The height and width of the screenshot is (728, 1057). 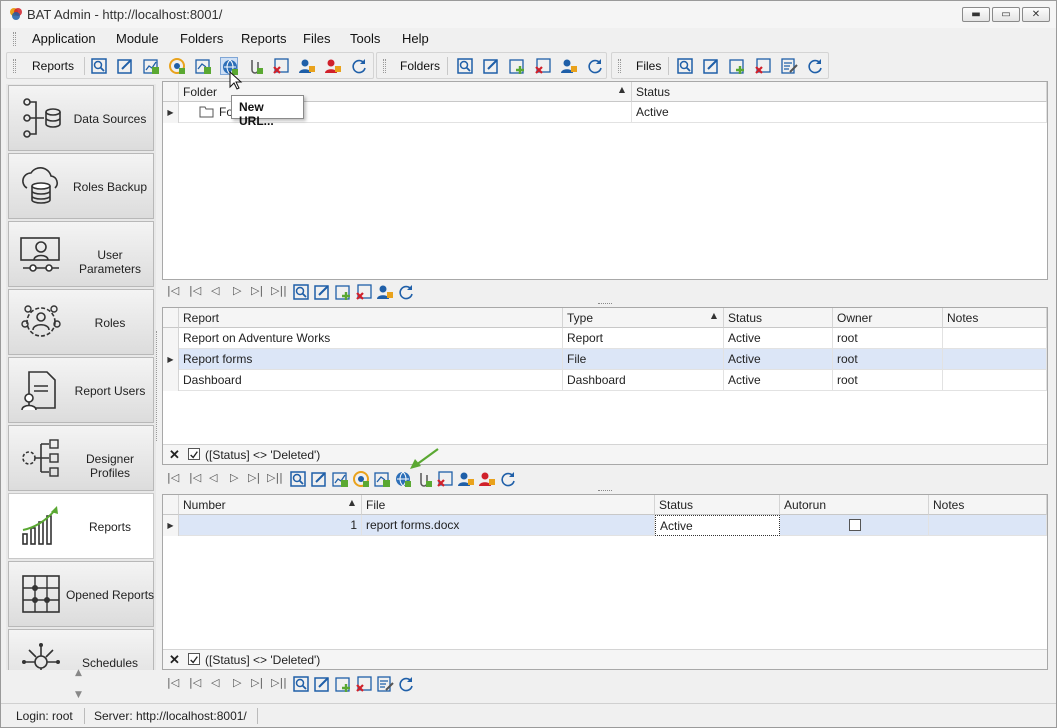 I want to click on menu-help: Help, so click(x=415, y=38).